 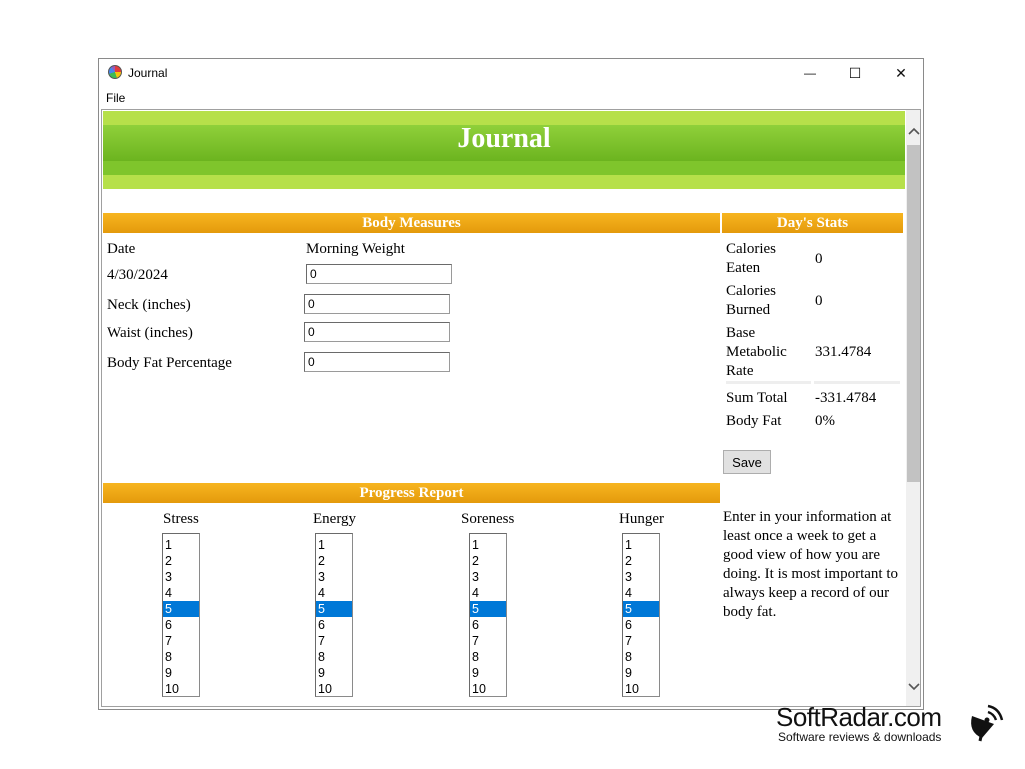 I want to click on energy-label: Energy, so click(x=335, y=519).